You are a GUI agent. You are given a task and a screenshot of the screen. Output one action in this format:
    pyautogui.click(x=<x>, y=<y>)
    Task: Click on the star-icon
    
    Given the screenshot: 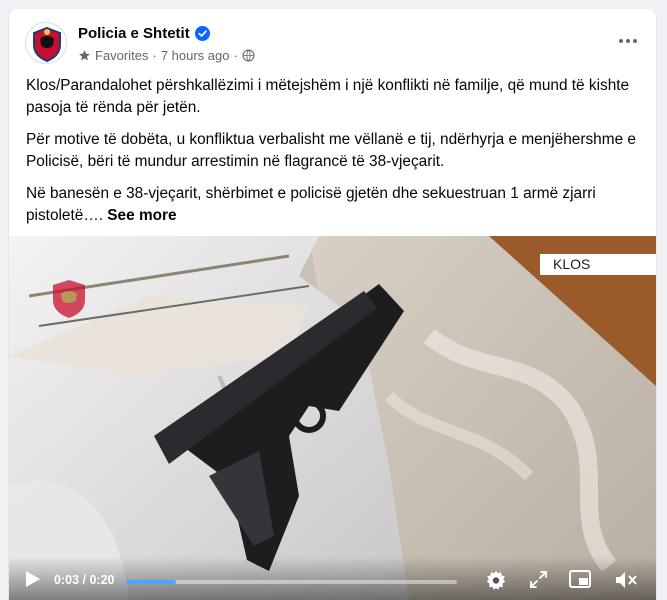 What is the action you would take?
    pyautogui.click(x=84, y=54)
    